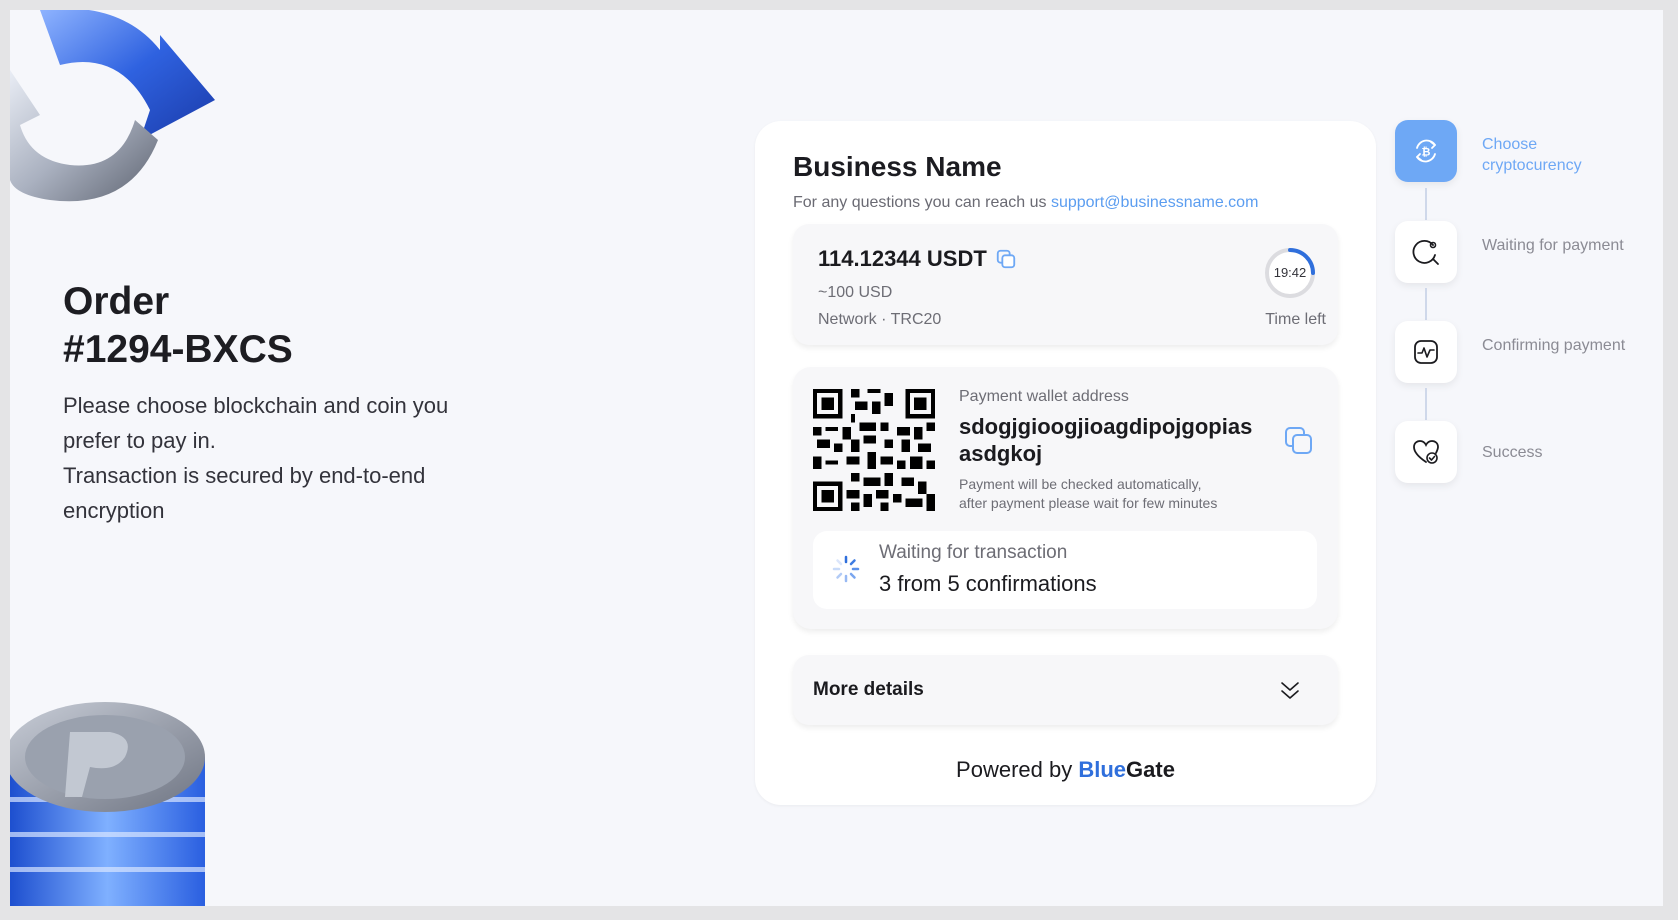 This screenshot has width=1678, height=920. What do you see at coordinates (880, 319) in the screenshot?
I see `network-label: Network · TRC20` at bounding box center [880, 319].